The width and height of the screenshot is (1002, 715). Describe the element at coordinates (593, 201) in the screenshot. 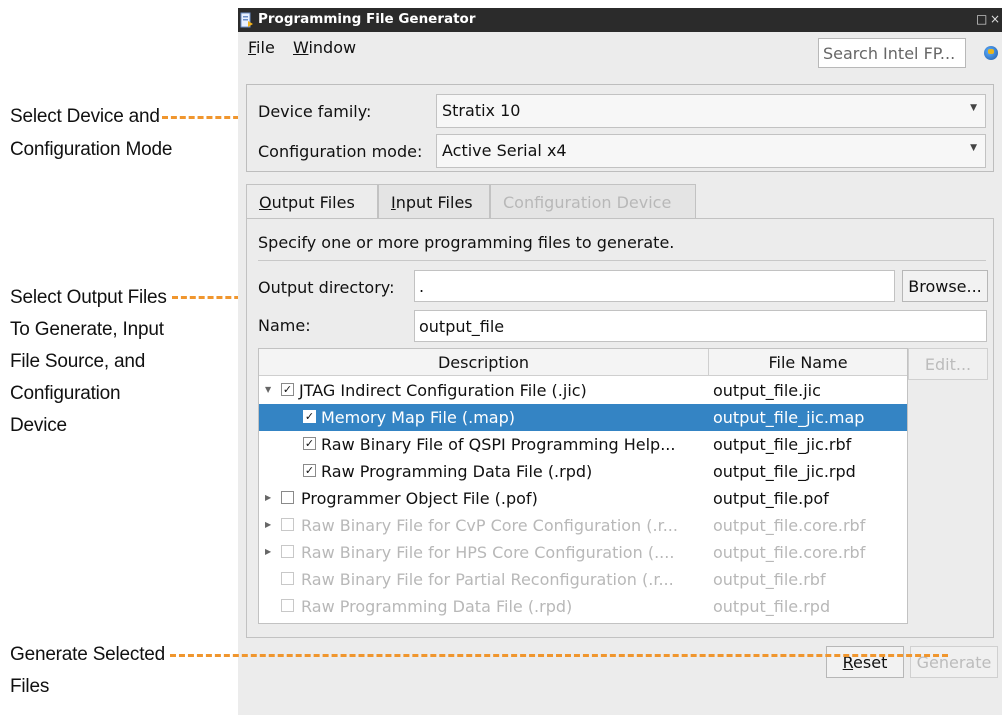

I see `tab-configuration-device: Configuration Device` at that location.